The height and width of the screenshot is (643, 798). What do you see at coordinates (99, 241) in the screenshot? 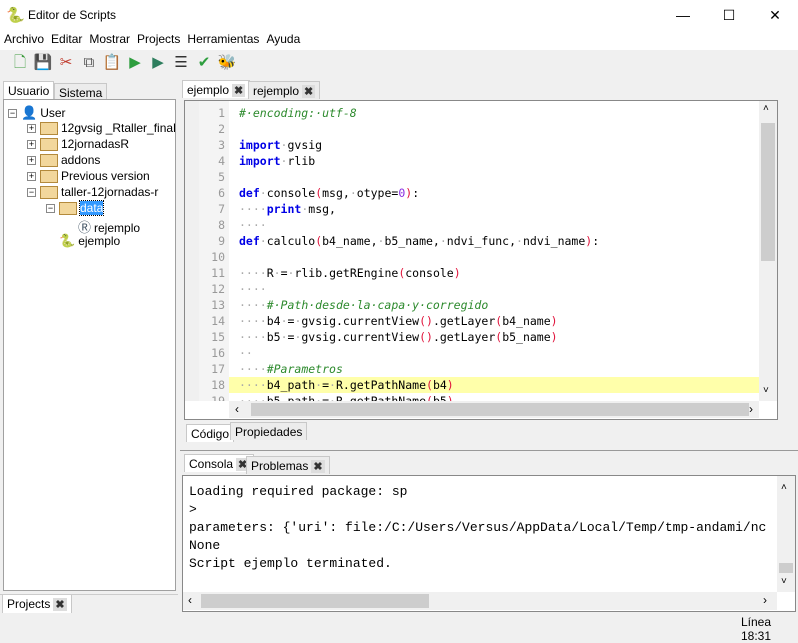
I see `tree-label: ejemplo` at bounding box center [99, 241].